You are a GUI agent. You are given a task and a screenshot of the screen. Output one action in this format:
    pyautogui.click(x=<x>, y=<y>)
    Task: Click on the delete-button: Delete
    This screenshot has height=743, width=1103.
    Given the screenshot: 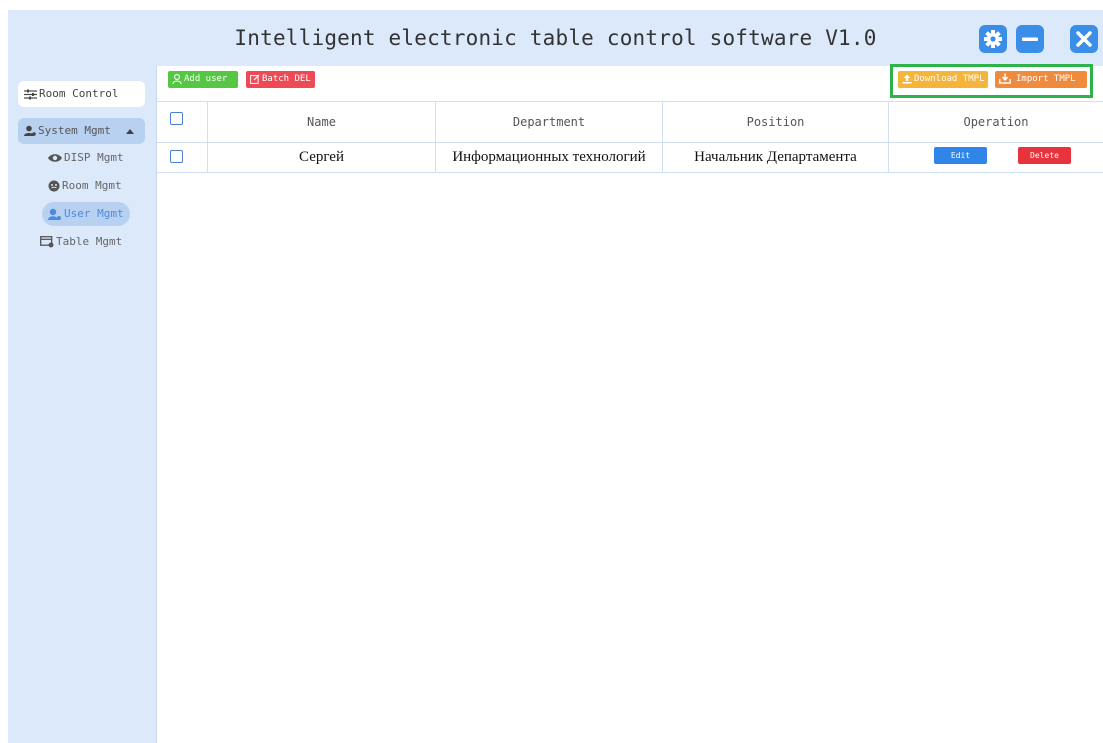 What is the action you would take?
    pyautogui.click(x=1044, y=155)
    